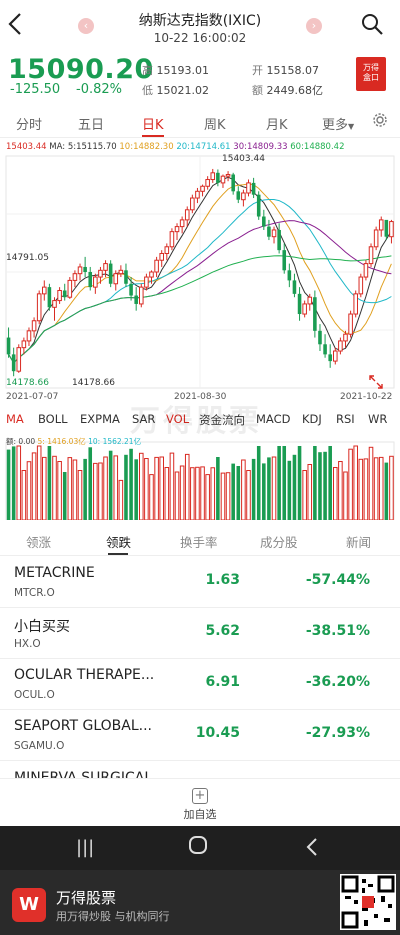 This screenshot has height=935, width=400. I want to click on list-tab-constituents: 成分股, so click(279, 541).